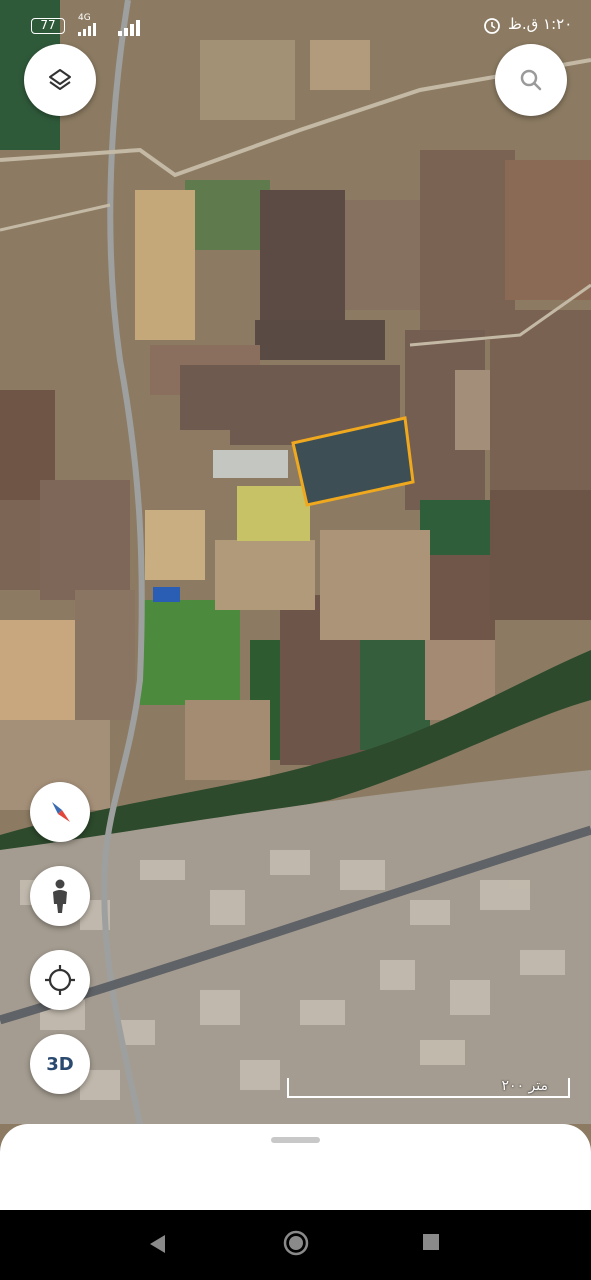 The image size is (591, 1280). What do you see at coordinates (540, 24) in the screenshot?
I see `status-time: ۱:۲۰ ق.ظ` at bounding box center [540, 24].